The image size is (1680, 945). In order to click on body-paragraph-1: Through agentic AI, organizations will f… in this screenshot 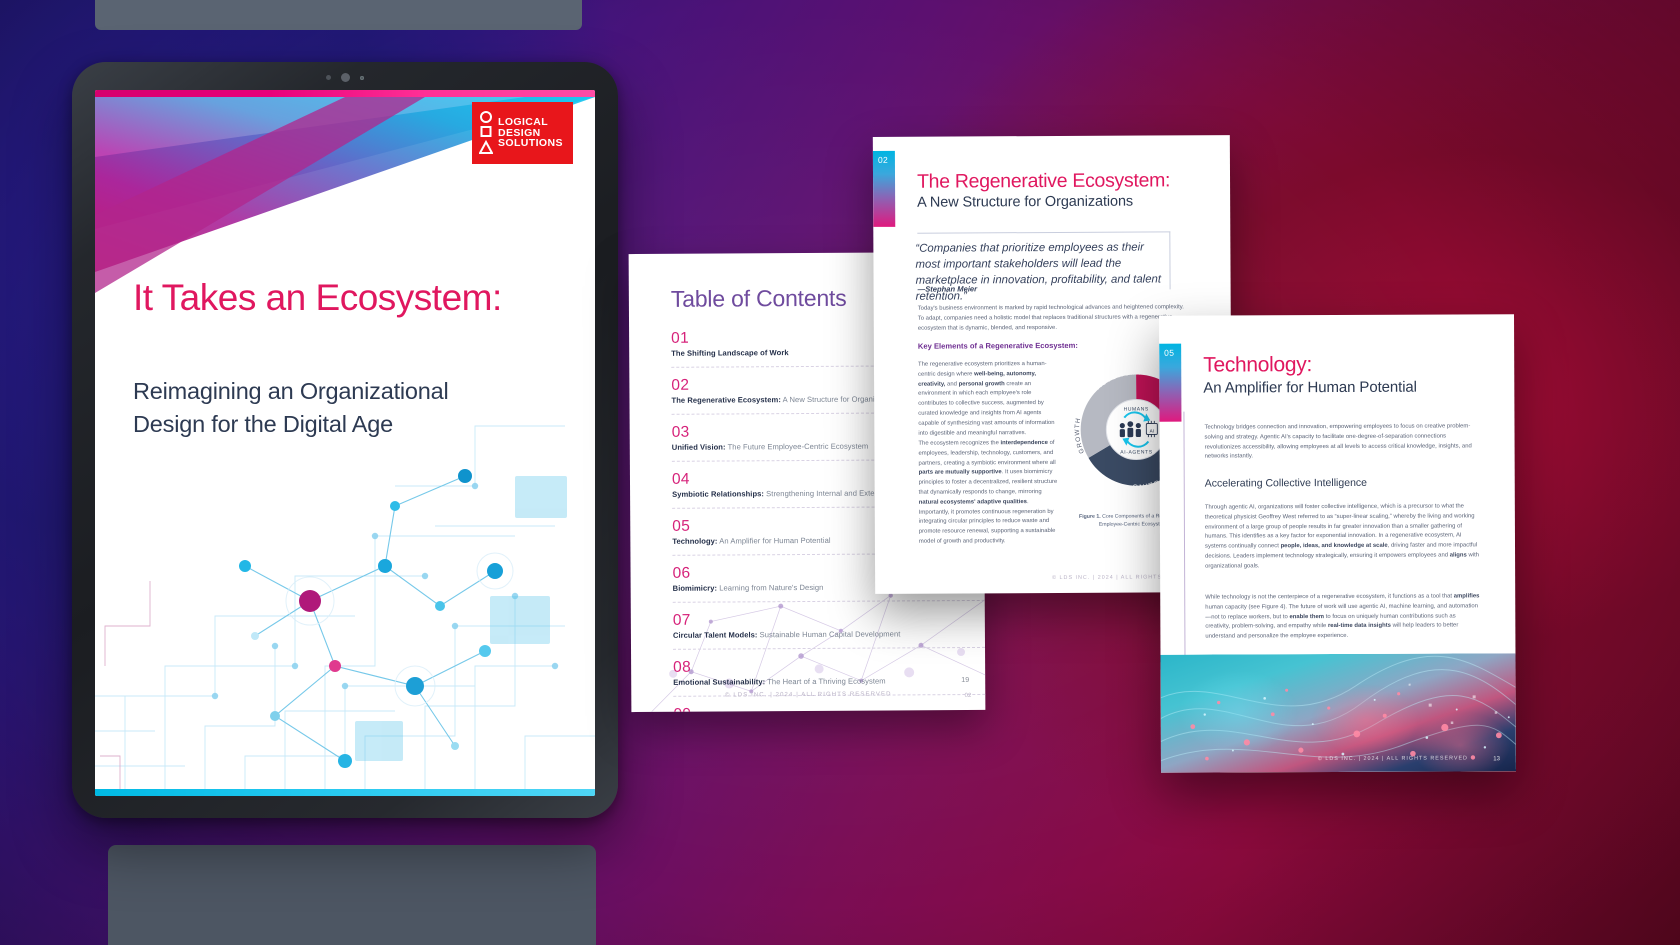, I will do `click(1342, 536)`.